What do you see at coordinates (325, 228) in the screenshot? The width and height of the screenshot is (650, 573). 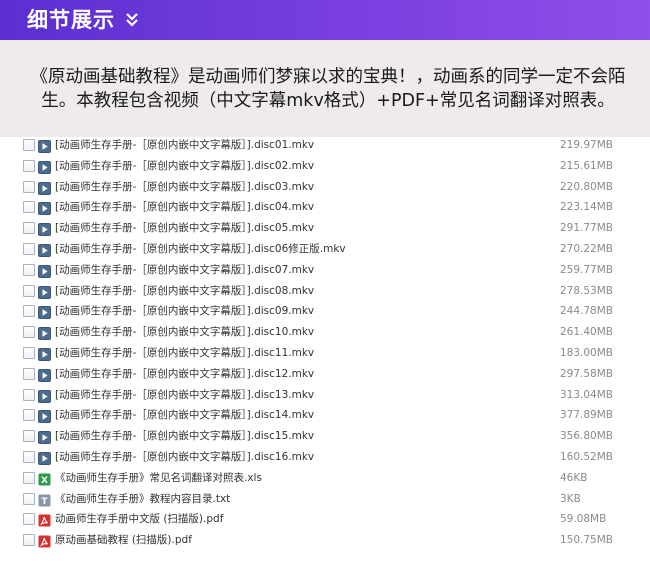 I see `file-row: [动画师生存手册-［原创内嵌中文字幕版］].disc05.mkv 291.77MB` at bounding box center [325, 228].